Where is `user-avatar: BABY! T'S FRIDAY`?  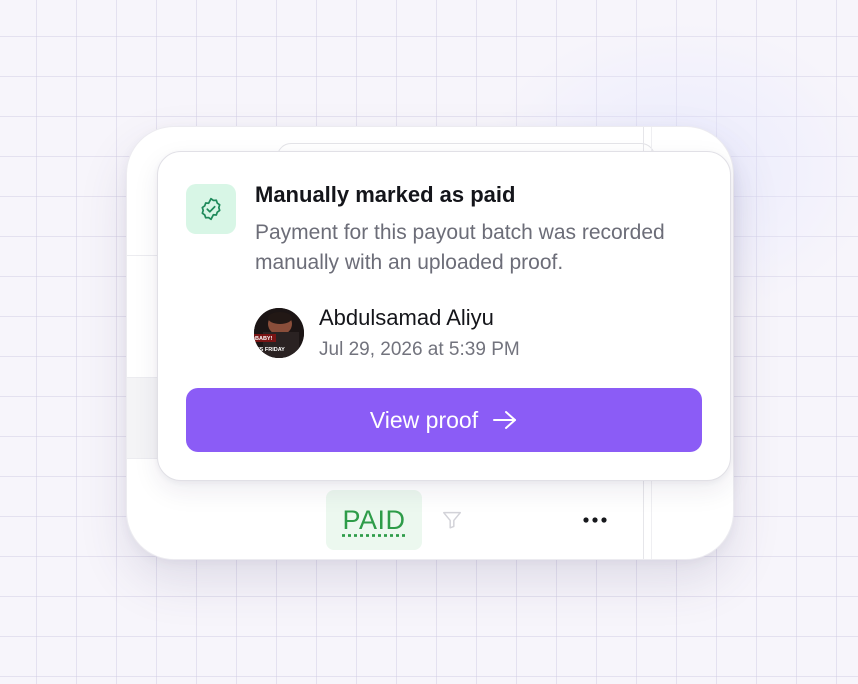
user-avatar: BABY! T'S FRIDAY is located at coordinates (279, 333).